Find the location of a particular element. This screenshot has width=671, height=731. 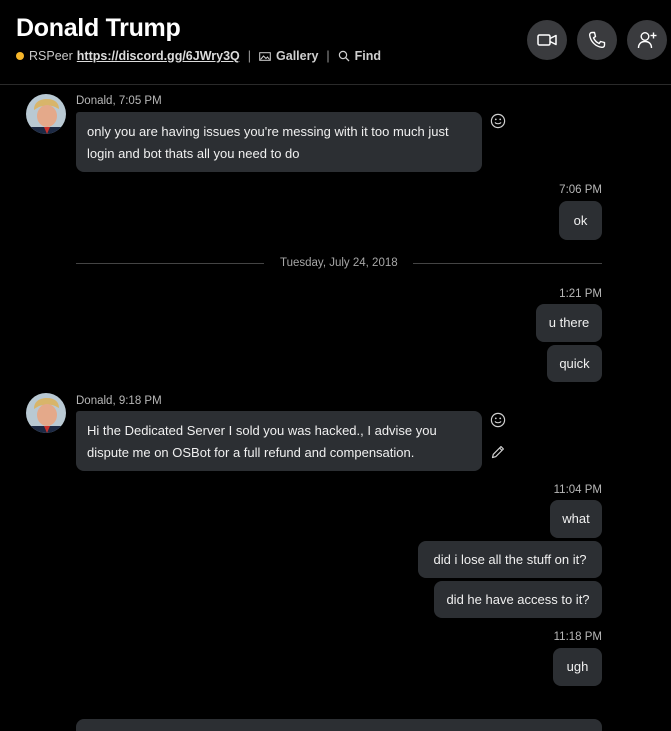

add-participant-button is located at coordinates (647, 40).